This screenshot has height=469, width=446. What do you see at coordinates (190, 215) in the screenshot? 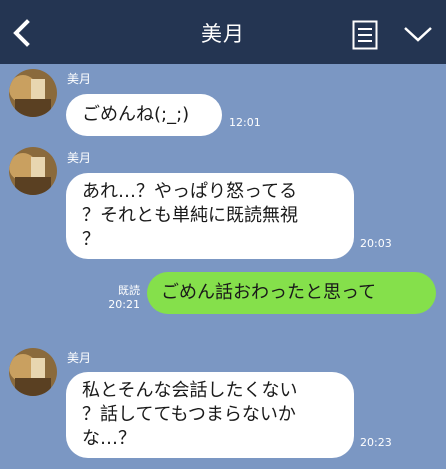
I see `message-text-line: ？それとも単純に既読無視` at bounding box center [190, 215].